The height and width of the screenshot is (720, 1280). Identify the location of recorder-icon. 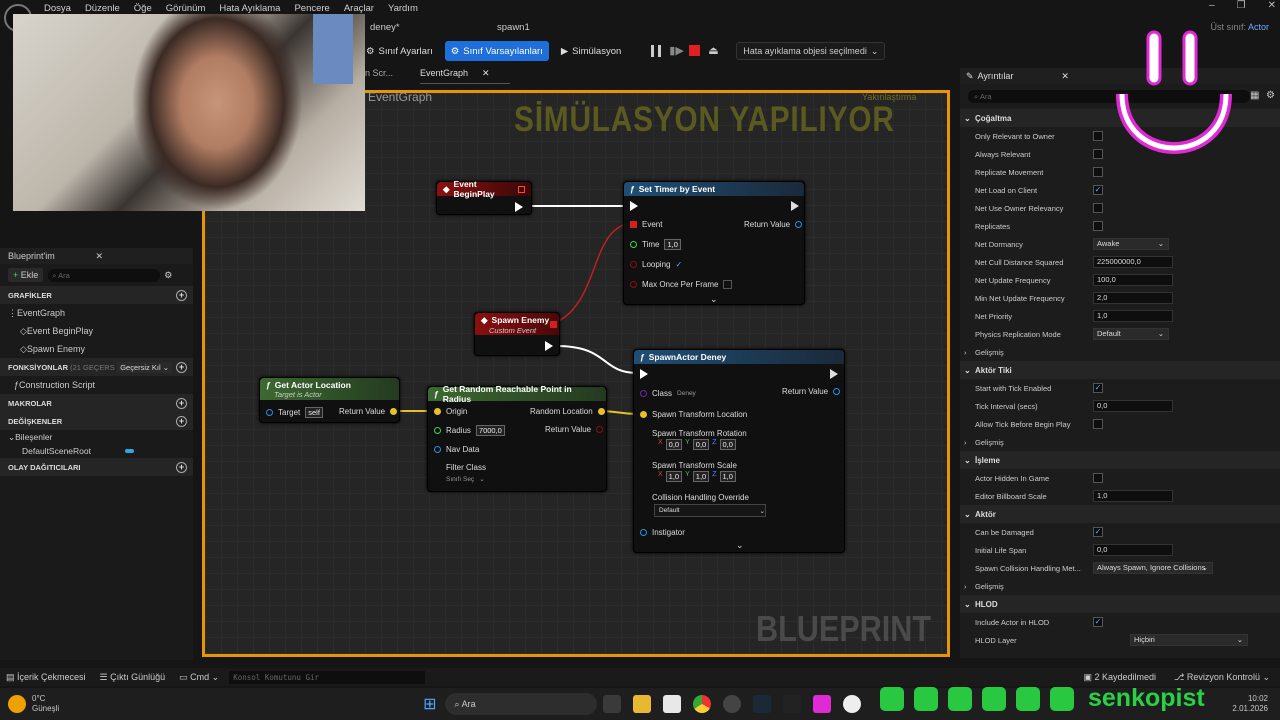
(731, 704).